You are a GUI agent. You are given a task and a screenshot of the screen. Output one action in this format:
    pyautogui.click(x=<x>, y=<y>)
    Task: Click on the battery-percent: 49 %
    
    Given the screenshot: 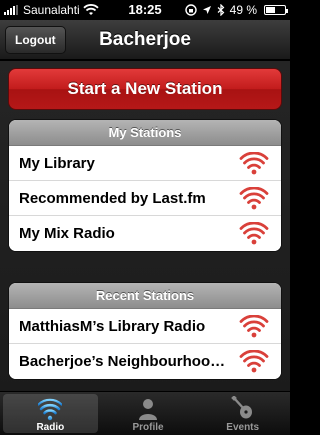 What is the action you would take?
    pyautogui.click(x=243, y=10)
    